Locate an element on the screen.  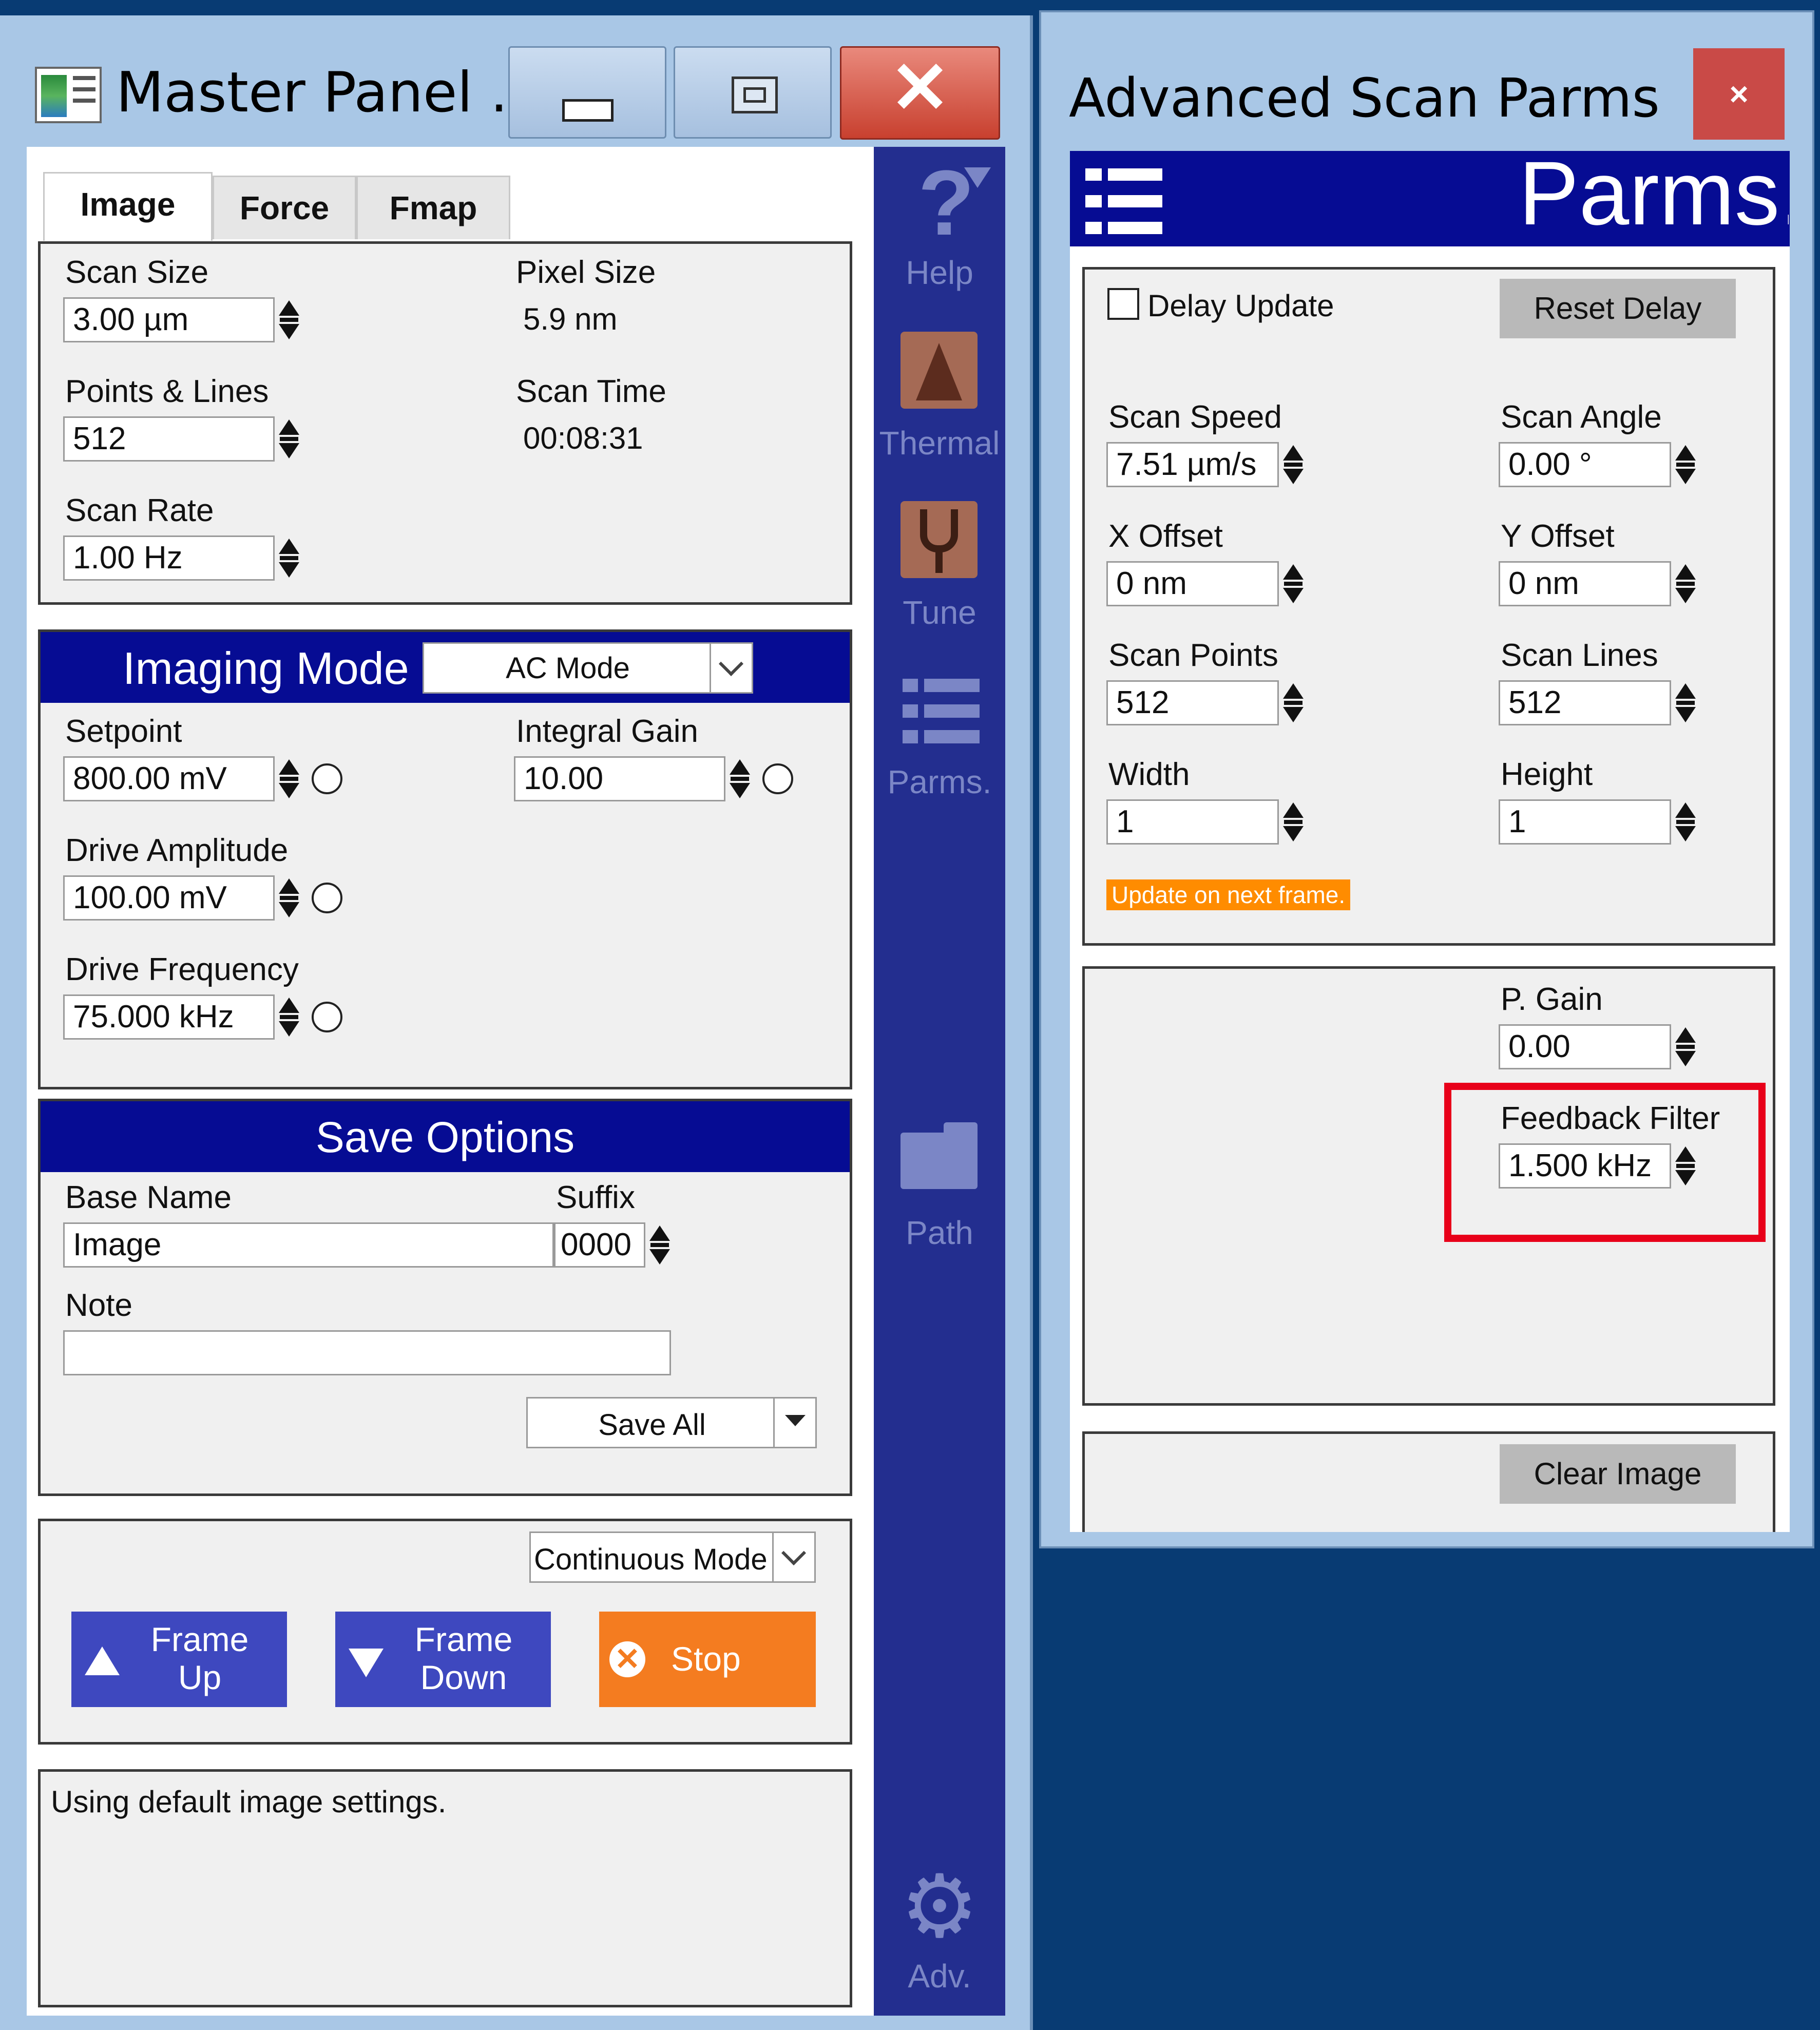
drive-amplitude-label: Drive Amplitude is located at coordinates (177, 850).